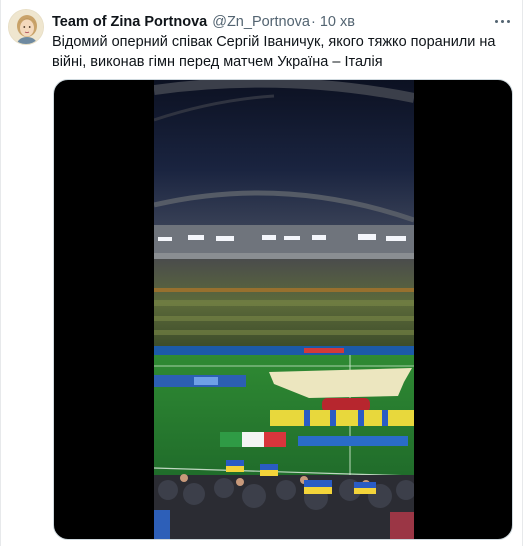 Image resolution: width=523 pixels, height=546 pixels. I want to click on tweet-timestamp: 10 хв, so click(337, 22).